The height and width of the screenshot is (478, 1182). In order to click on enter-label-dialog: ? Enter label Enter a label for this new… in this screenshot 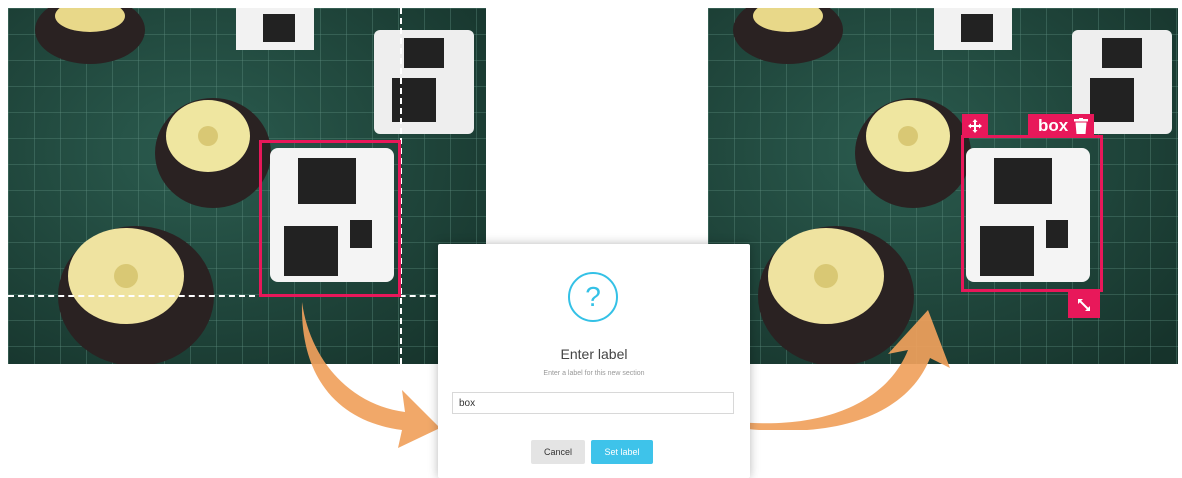, I will do `click(594, 361)`.